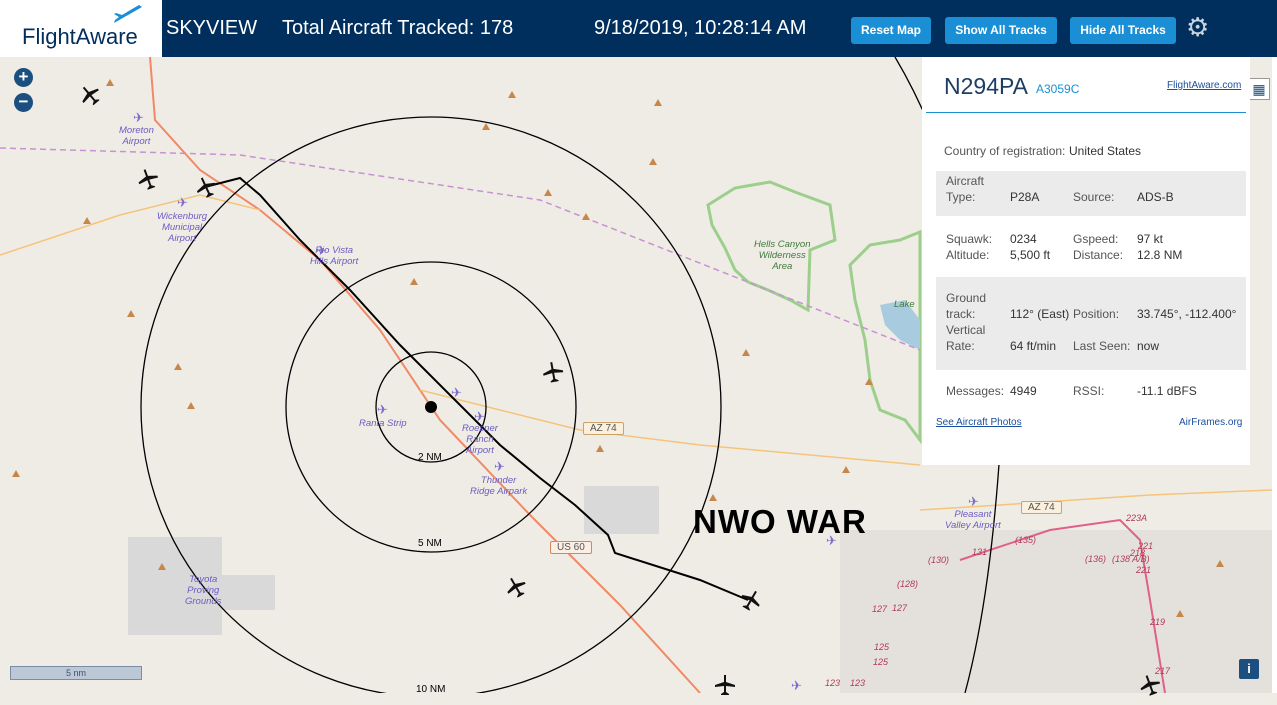 The image size is (1277, 705). What do you see at coordinates (891, 30) in the screenshot?
I see `reset-map-button: Reset Map` at bounding box center [891, 30].